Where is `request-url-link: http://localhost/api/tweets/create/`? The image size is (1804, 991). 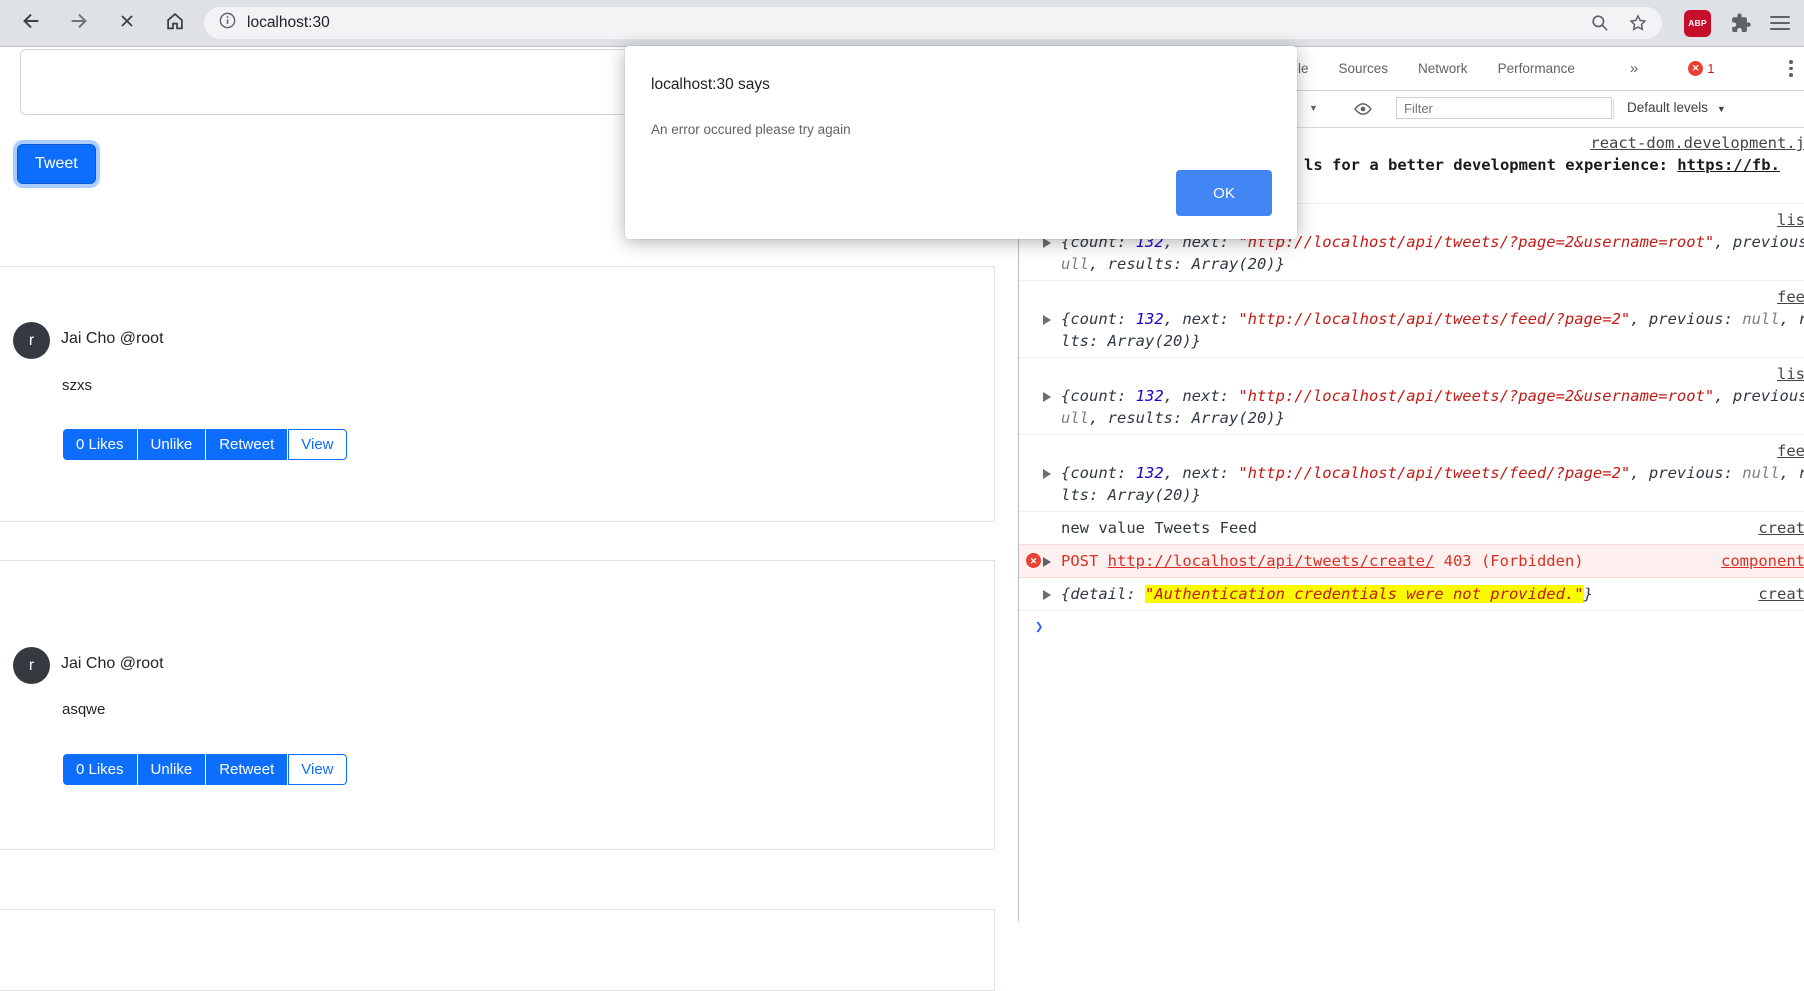 request-url-link: http://localhost/api/tweets/create/ is located at coordinates (1271, 561).